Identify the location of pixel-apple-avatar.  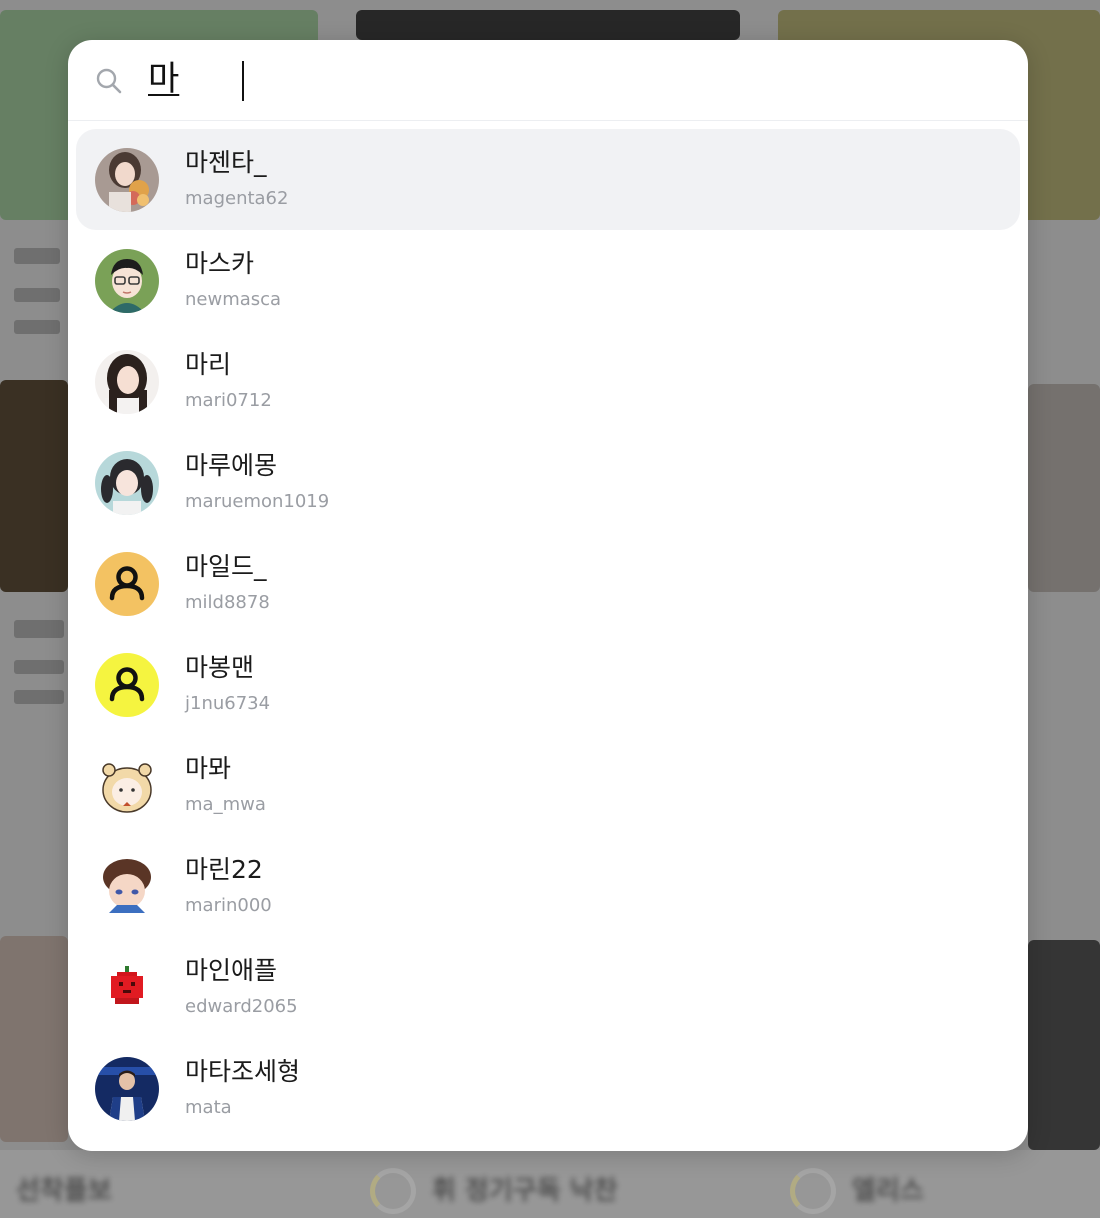
(127, 988).